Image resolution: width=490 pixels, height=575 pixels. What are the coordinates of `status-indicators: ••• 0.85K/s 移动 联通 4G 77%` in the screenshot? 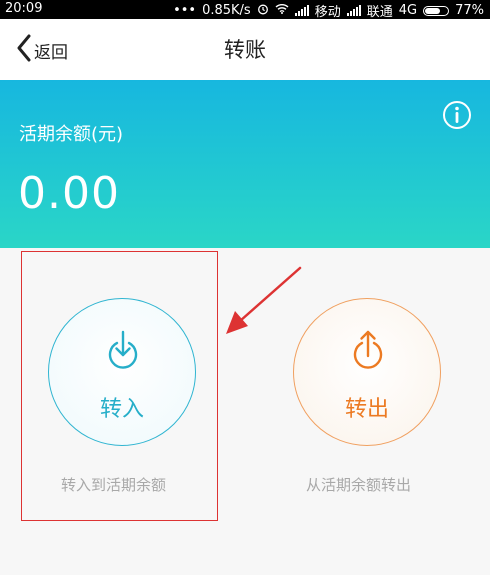 It's located at (328, 10).